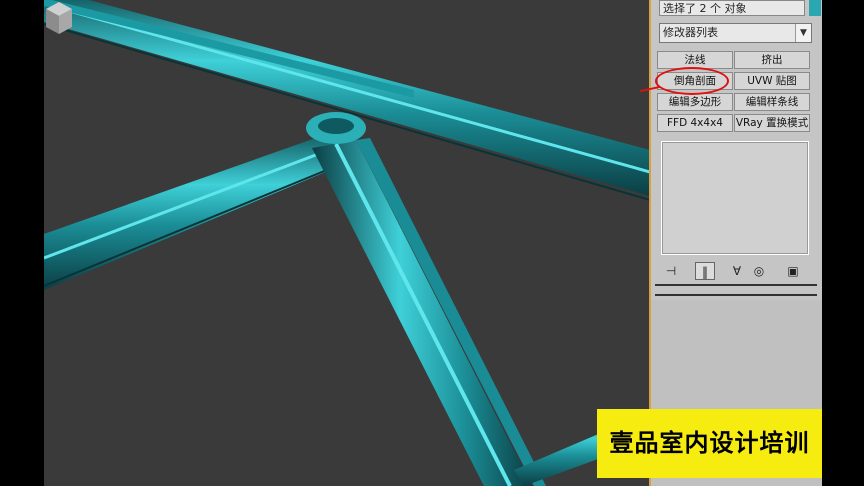 The height and width of the screenshot is (486, 864). I want to click on modifier-stack, so click(735, 198).